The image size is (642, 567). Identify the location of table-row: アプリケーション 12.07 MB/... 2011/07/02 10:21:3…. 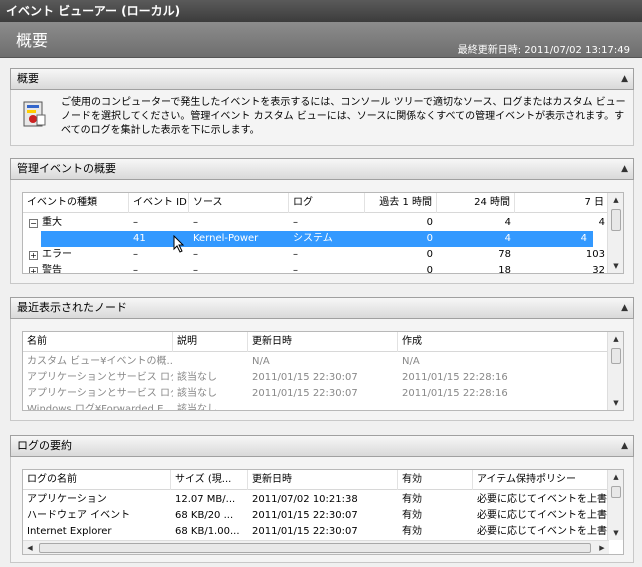
(316, 500).